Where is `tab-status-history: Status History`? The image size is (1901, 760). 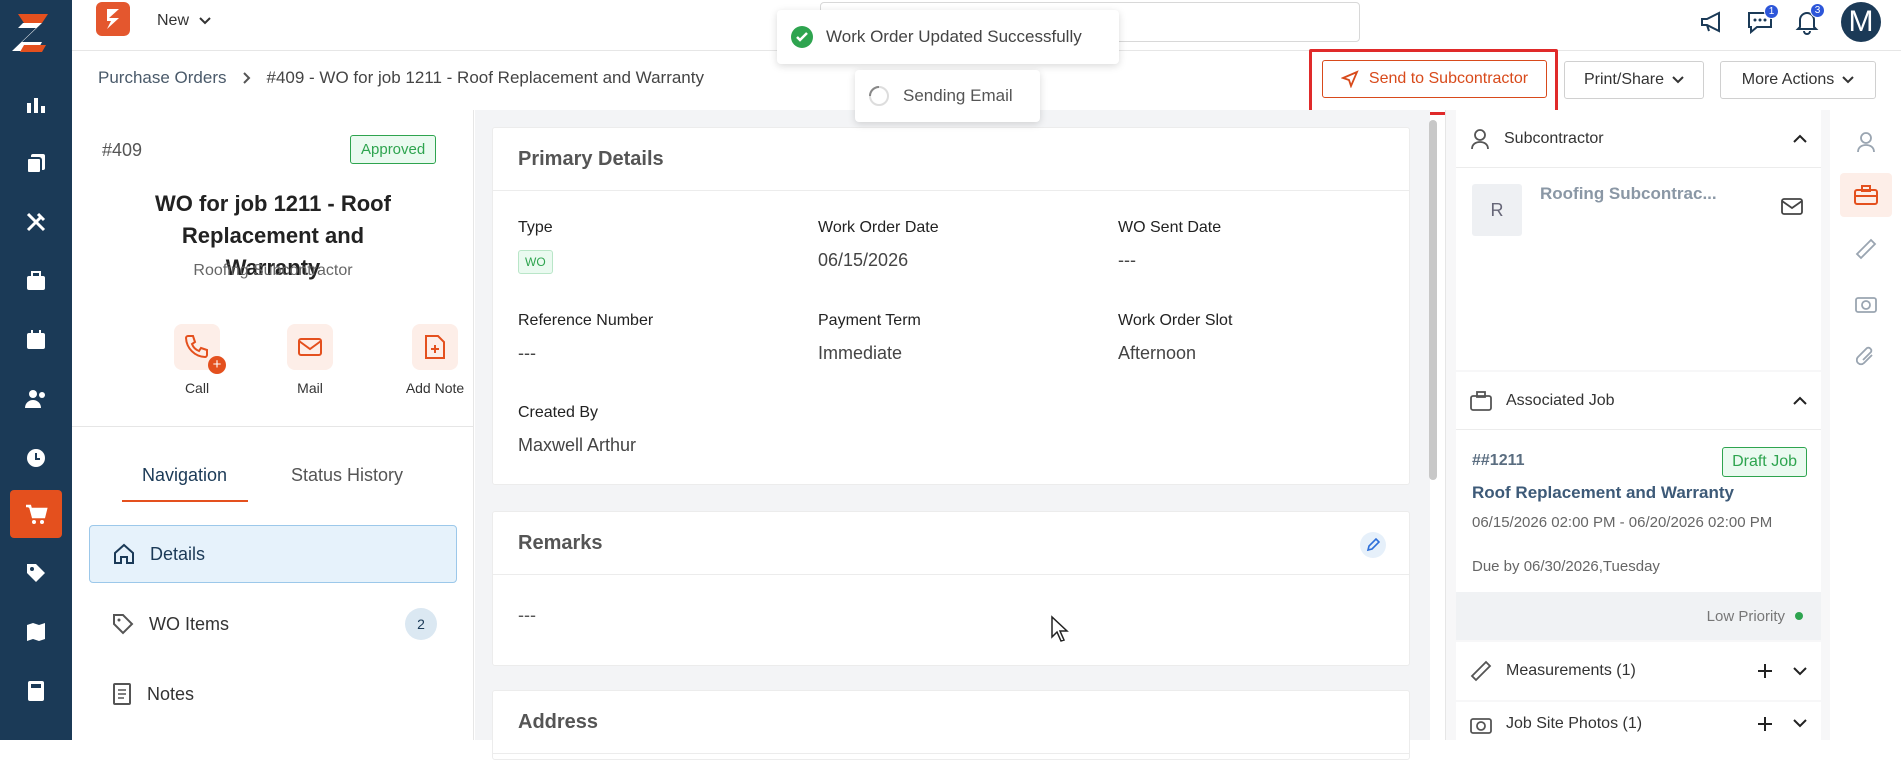 tab-status-history: Status History is located at coordinates (347, 475).